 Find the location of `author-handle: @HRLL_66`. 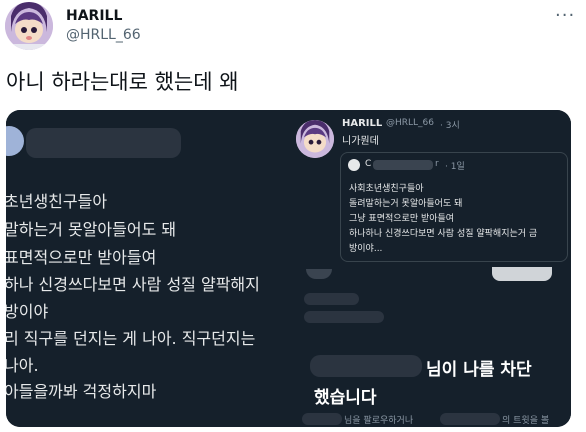

author-handle: @HRLL_66 is located at coordinates (103, 35).